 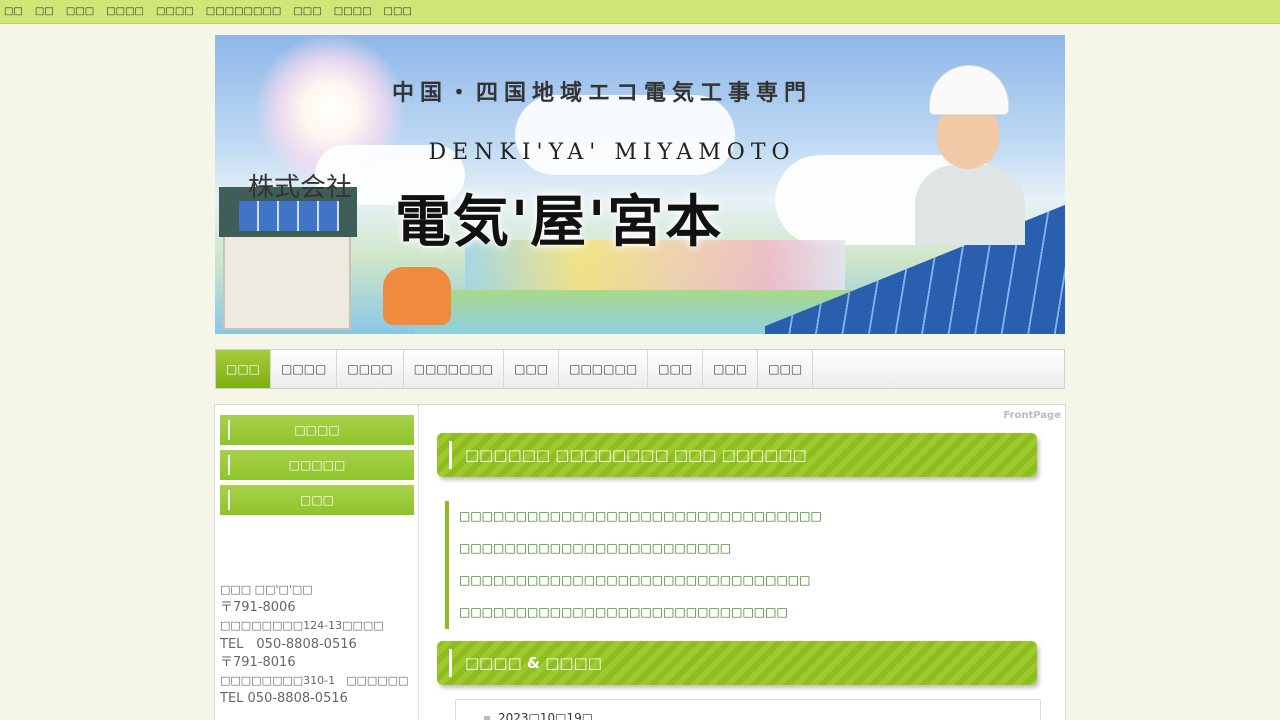 I want to click on bullet-icon, so click(x=487, y=718).